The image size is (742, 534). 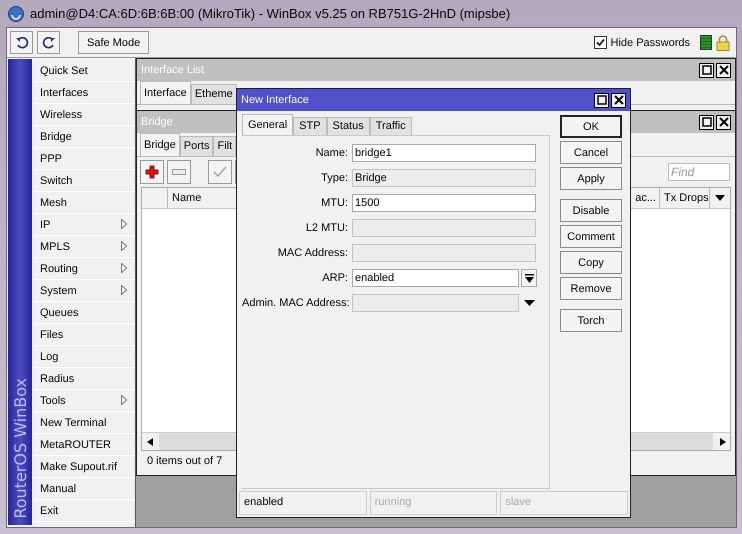 What do you see at coordinates (303, 503) in the screenshot?
I see `status-cell: enabled` at bounding box center [303, 503].